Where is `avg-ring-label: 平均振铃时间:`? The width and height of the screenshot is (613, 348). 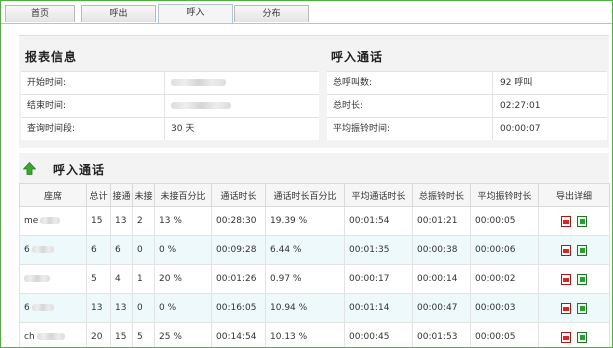 avg-ring-label: 平均振铃时间: is located at coordinates (362, 129).